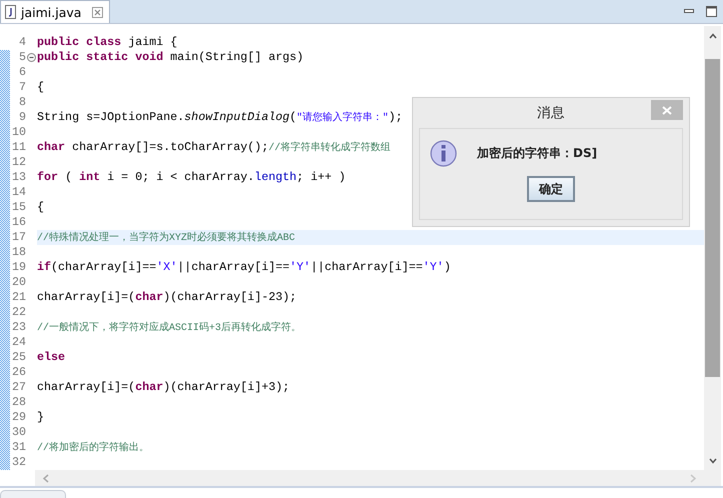 The width and height of the screenshot is (723, 498). Describe the element at coordinates (22, 72) in the screenshot. I see `line-number: 6` at that location.